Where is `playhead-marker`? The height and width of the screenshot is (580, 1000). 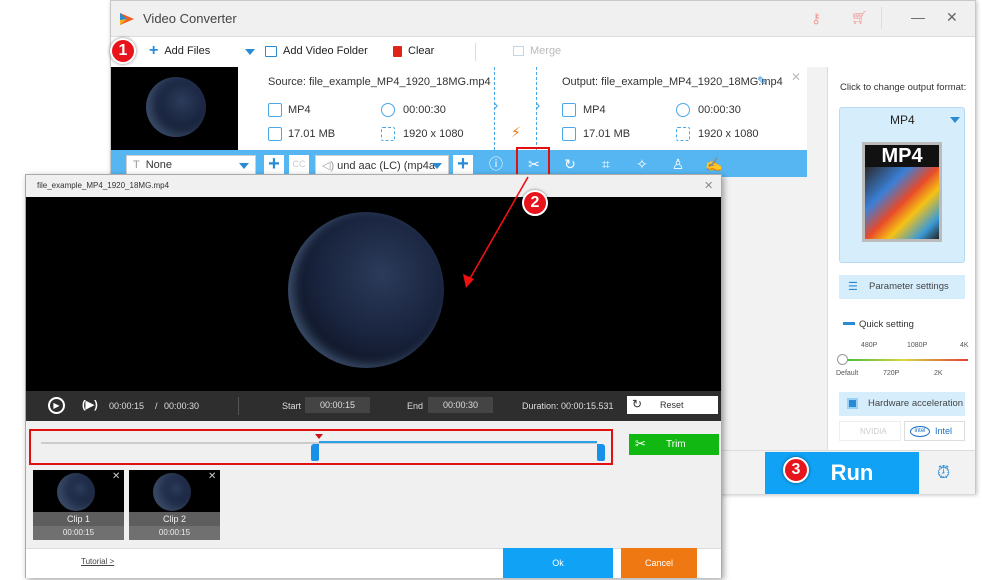 playhead-marker is located at coordinates (319, 436).